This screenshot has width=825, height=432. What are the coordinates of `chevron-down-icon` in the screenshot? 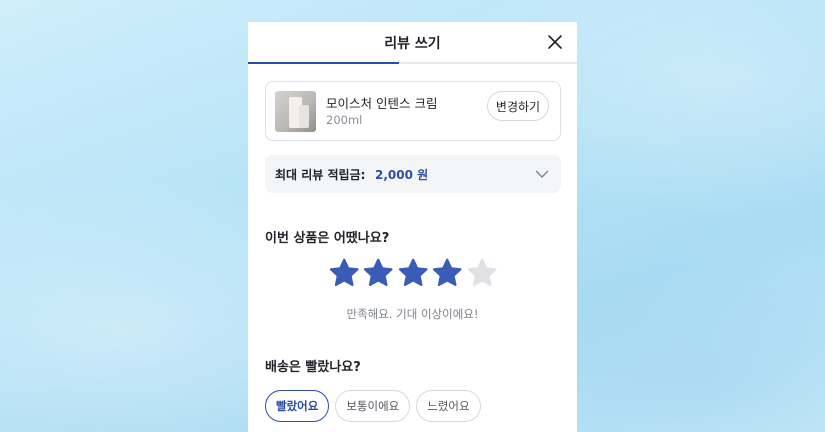 It's located at (542, 174).